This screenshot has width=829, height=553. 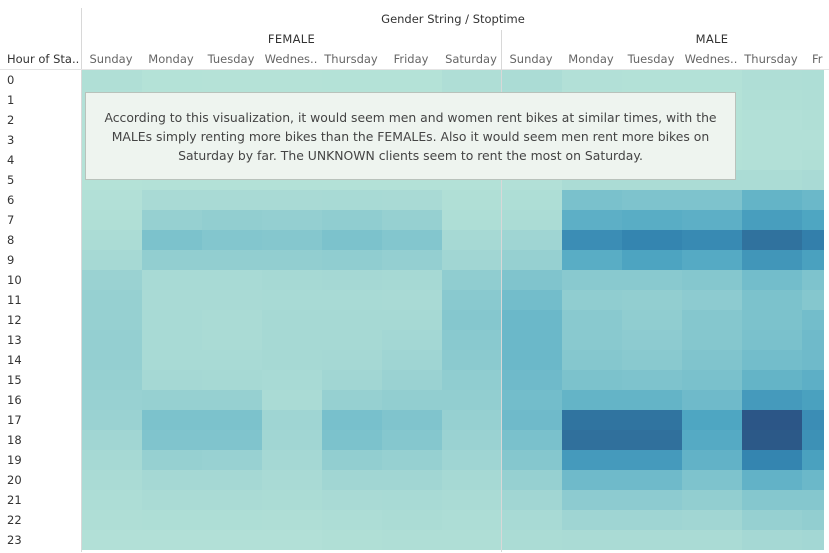 I want to click on hour-label: 1, so click(x=10, y=100).